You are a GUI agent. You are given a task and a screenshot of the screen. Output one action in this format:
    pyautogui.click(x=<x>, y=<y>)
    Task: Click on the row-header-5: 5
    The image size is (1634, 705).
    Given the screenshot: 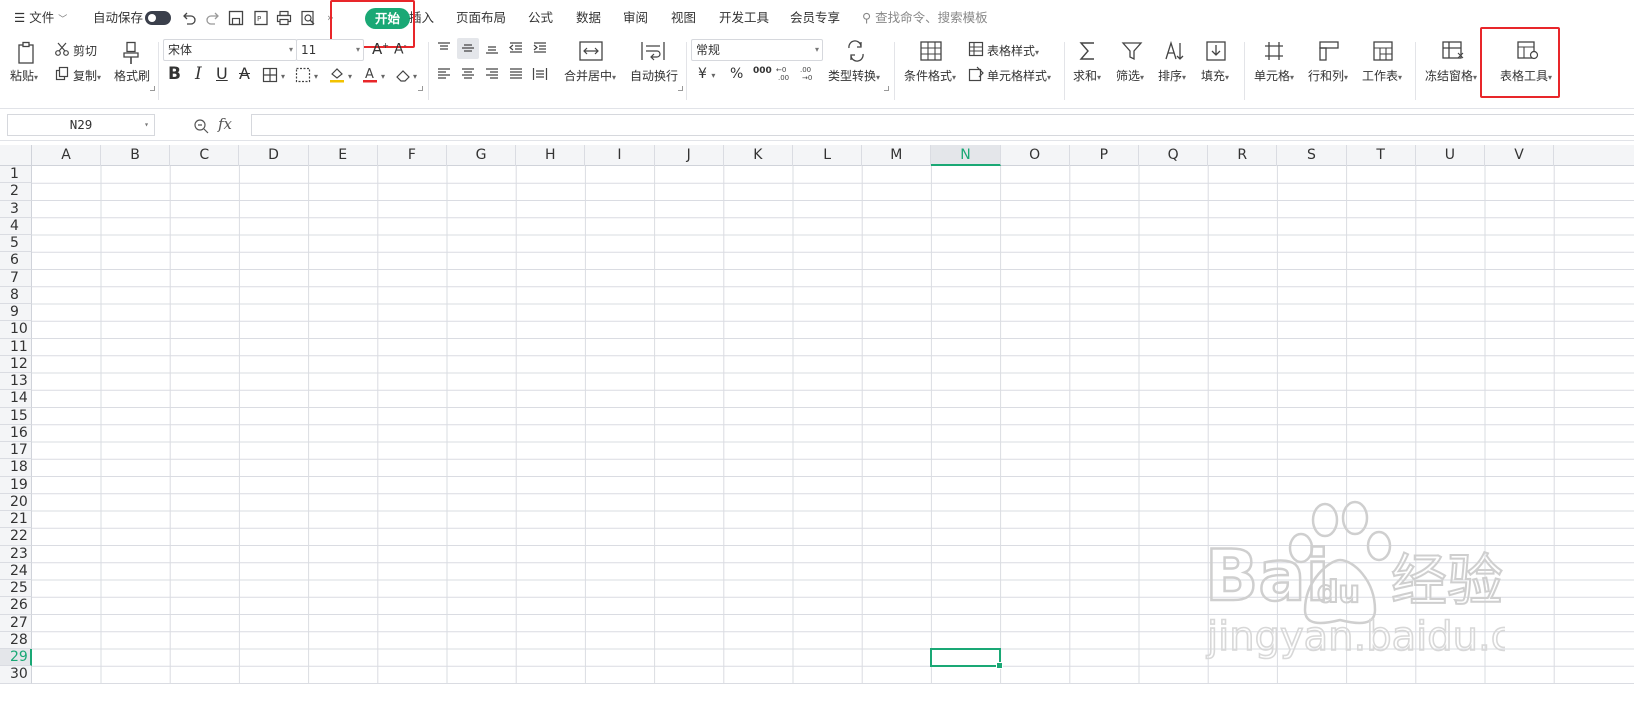 What is the action you would take?
    pyautogui.click(x=16, y=244)
    